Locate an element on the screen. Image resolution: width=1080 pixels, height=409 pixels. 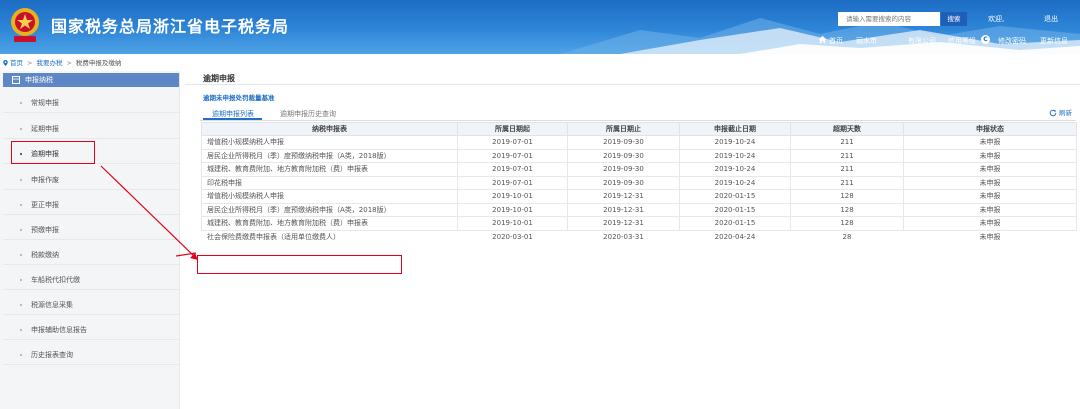
breadcrumb: 首页 > 我要办税 > 税费申报及缴纳 is located at coordinates (62, 62).